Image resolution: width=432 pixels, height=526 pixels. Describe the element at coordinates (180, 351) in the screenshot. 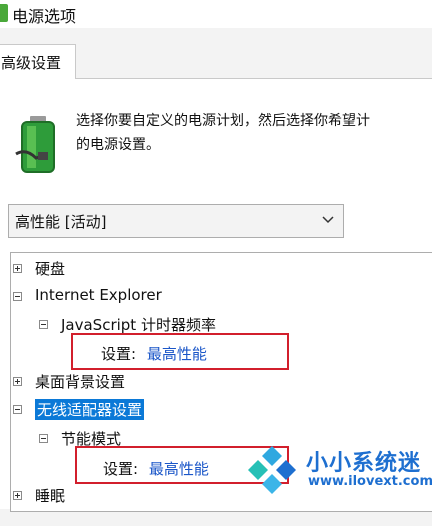

I see `highlight-box` at that location.